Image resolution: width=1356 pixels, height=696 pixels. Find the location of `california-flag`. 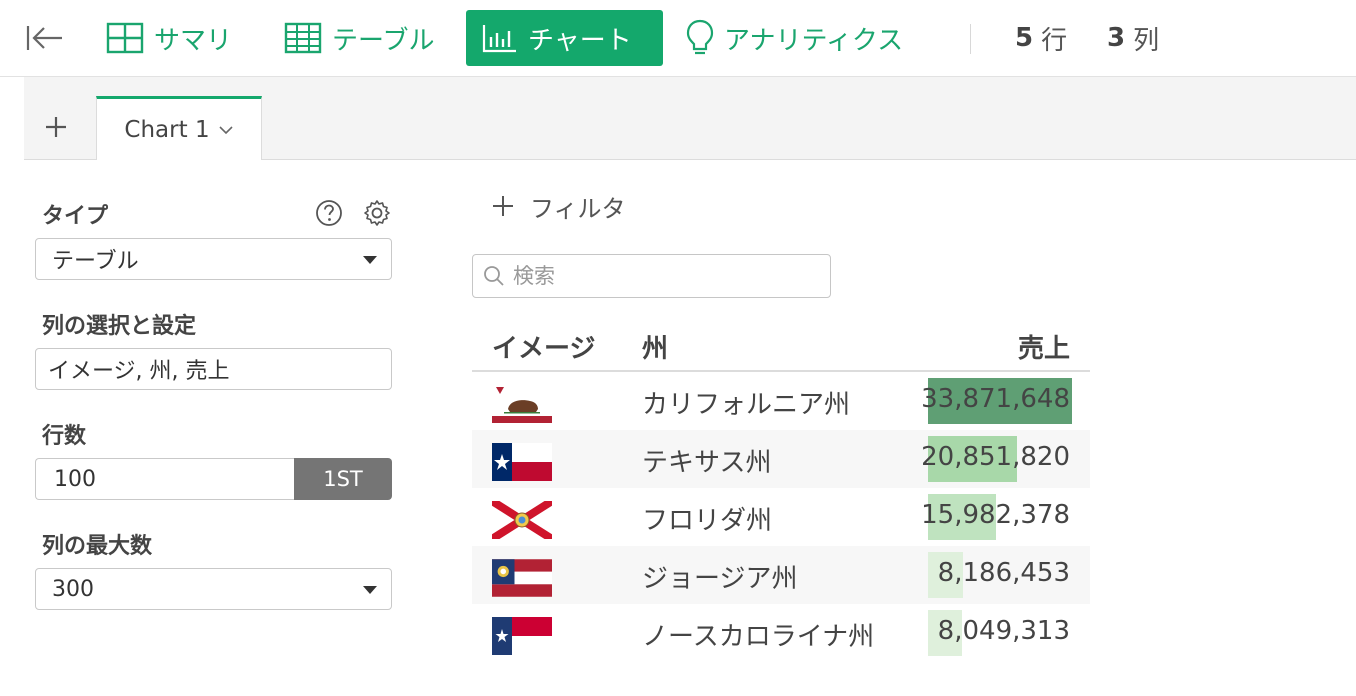

california-flag is located at coordinates (522, 404).